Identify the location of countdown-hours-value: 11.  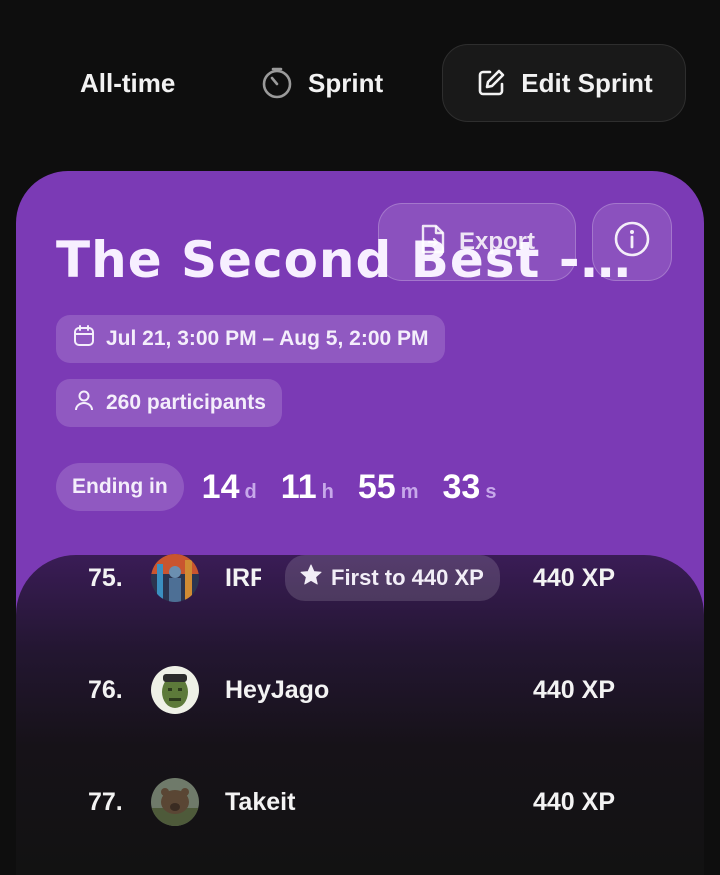
(298, 486).